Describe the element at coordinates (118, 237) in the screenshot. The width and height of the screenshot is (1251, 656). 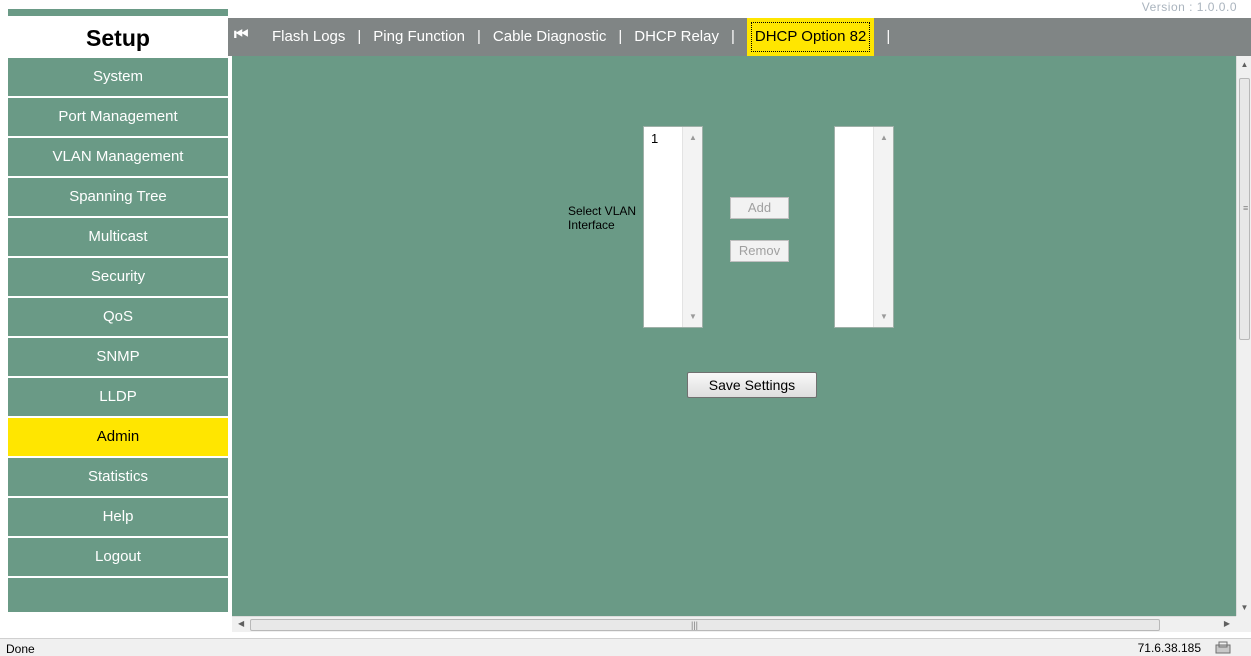
I see `sidebar-item-multicast: Multicast` at that location.